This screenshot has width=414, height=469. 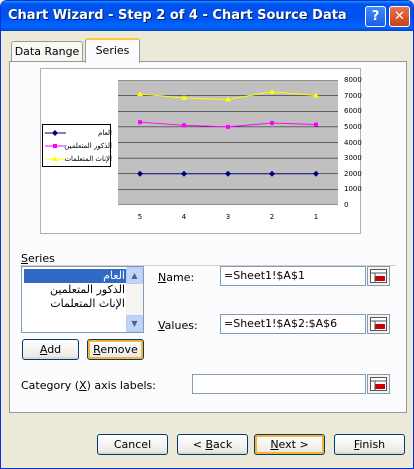 I want to click on tab-series: Series, so click(x=112, y=50).